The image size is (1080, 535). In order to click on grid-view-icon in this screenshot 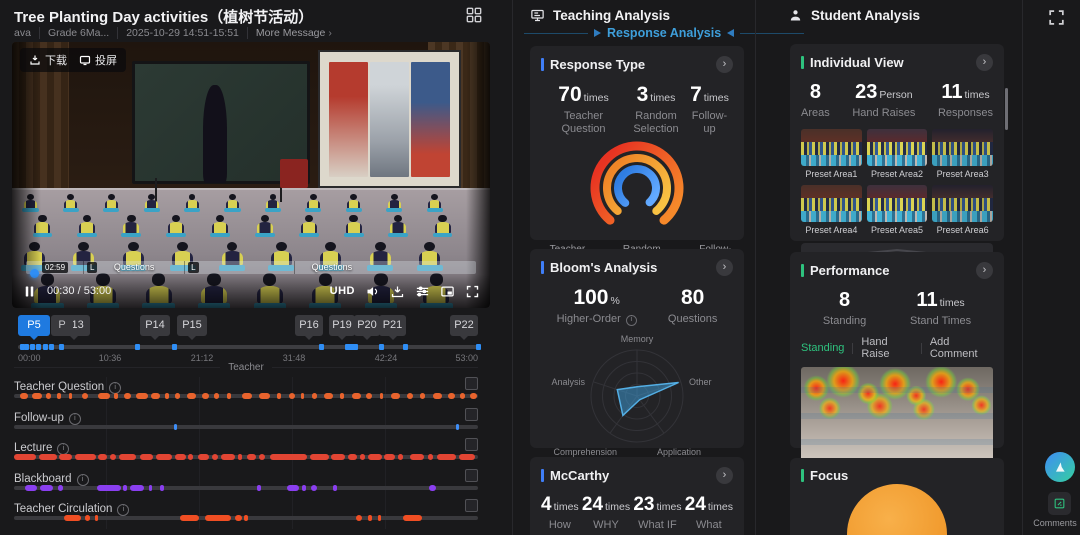, I will do `click(474, 15)`.